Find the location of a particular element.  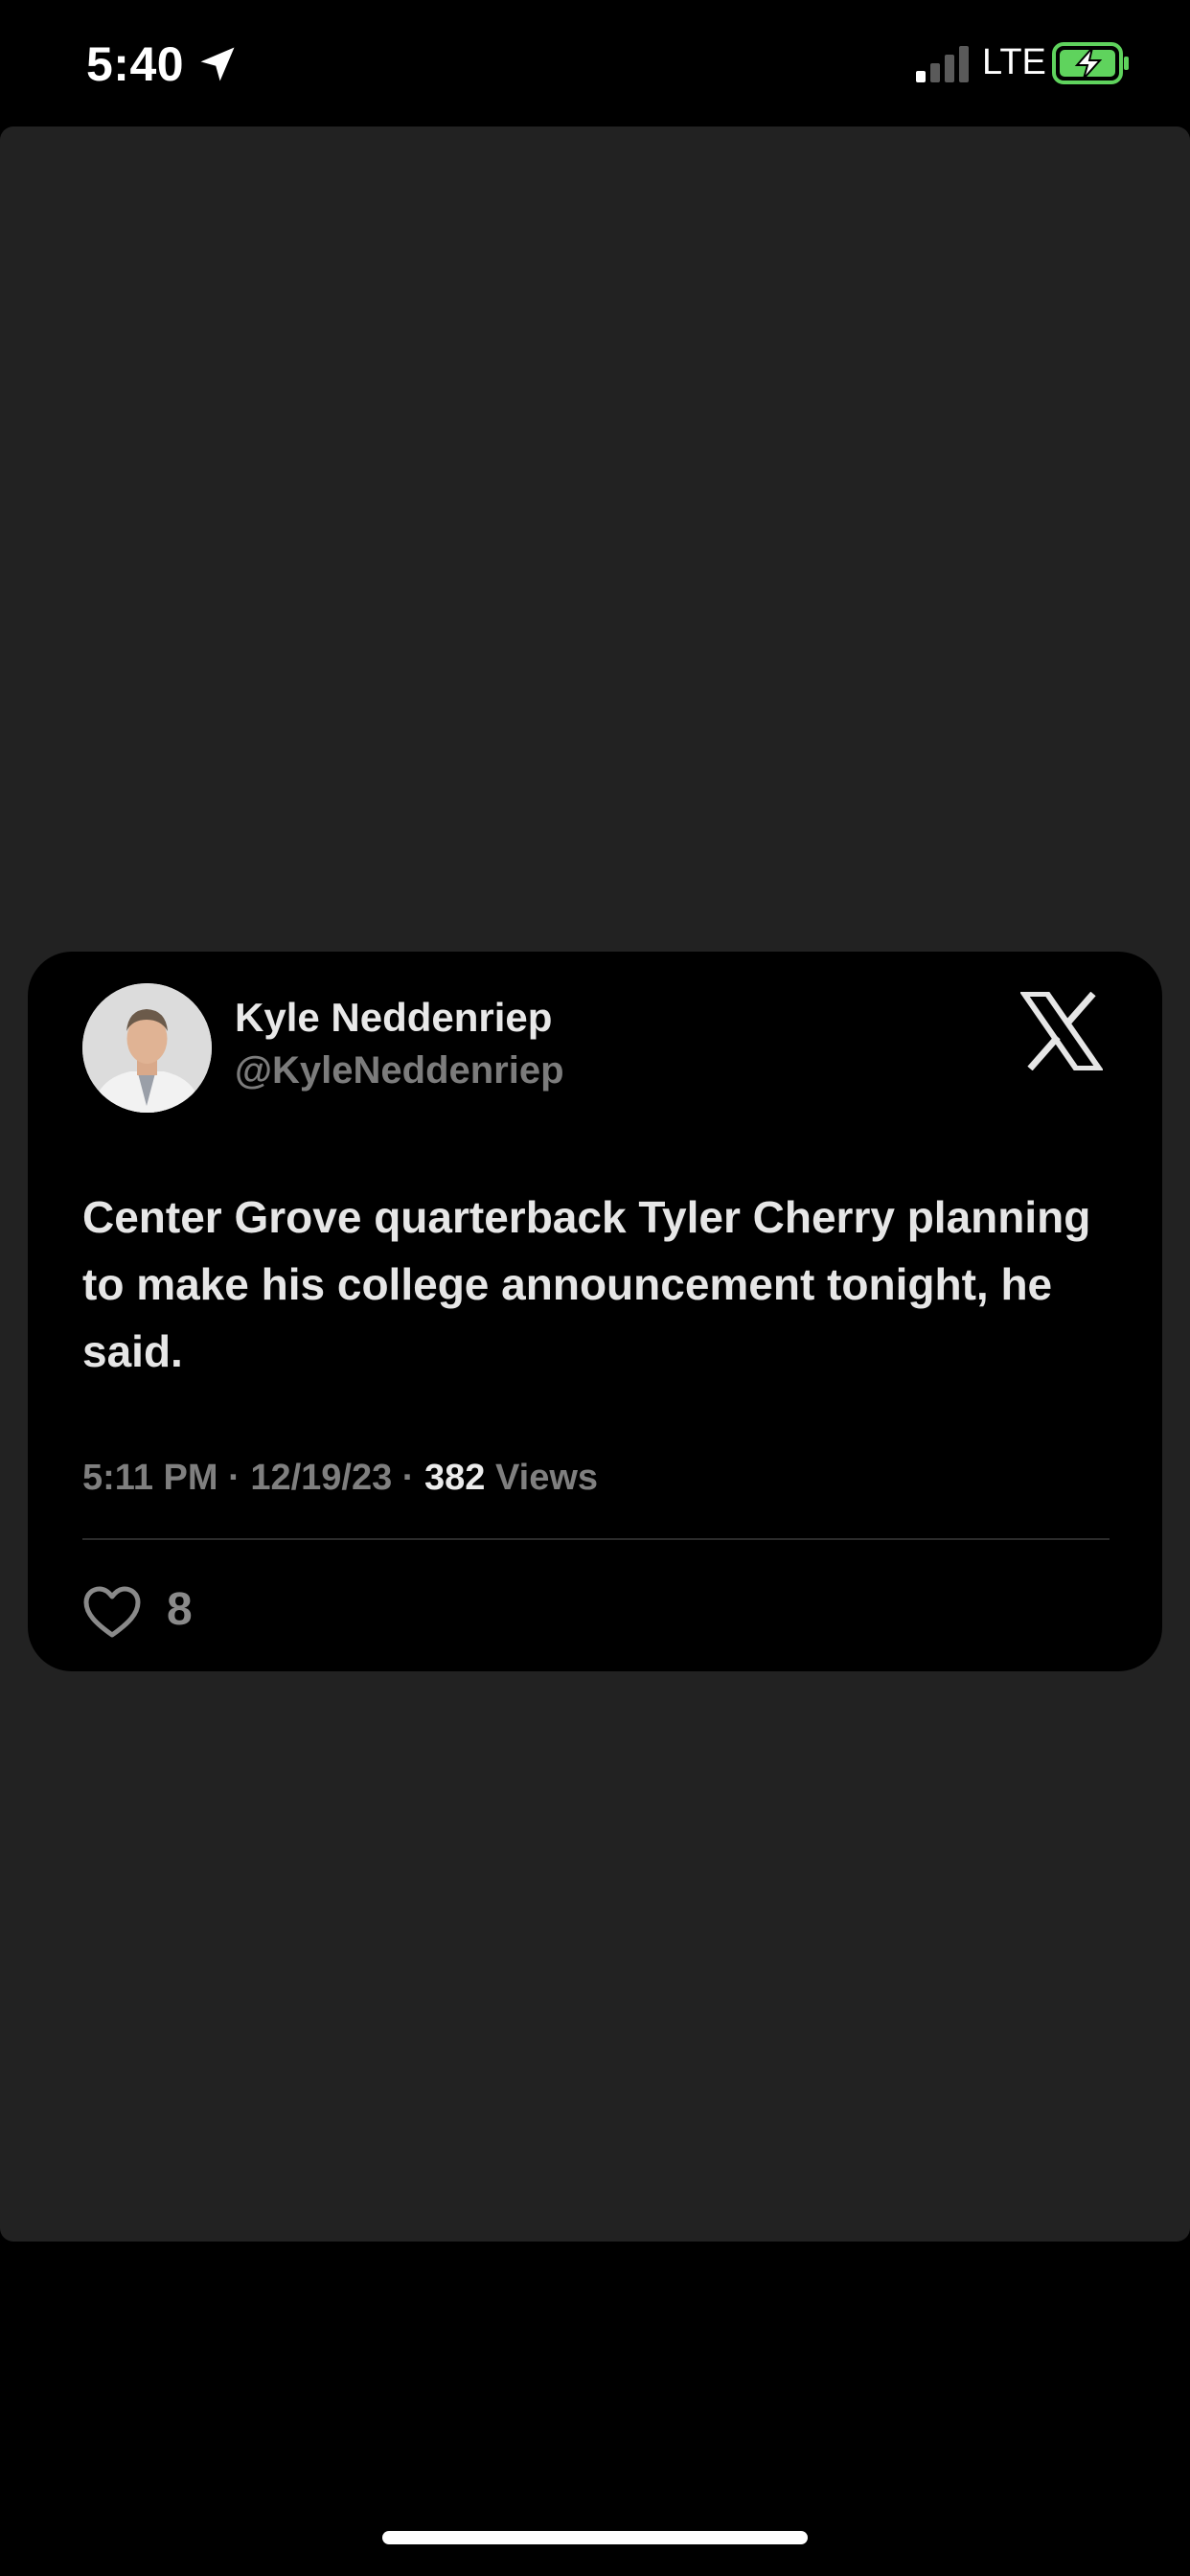

like-count: 8 is located at coordinates (180, 1609).